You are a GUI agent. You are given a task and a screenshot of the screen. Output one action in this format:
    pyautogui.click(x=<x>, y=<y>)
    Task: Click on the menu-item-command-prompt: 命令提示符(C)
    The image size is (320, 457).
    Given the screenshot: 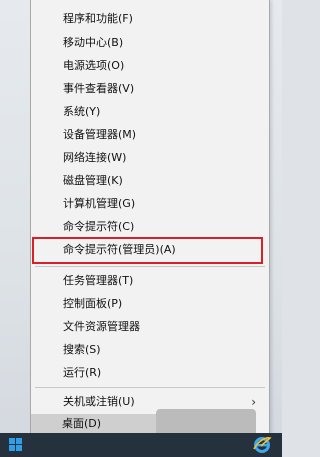 What is the action you would take?
    pyautogui.click(x=150, y=227)
    